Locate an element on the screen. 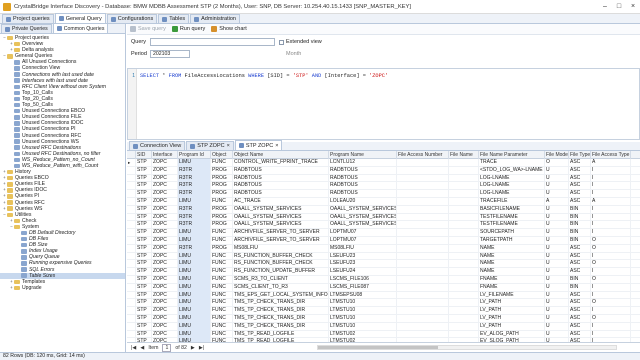 The height and width of the screenshot is (360, 640). column-header-file-access-type: File Access Type is located at coordinates (611, 155).